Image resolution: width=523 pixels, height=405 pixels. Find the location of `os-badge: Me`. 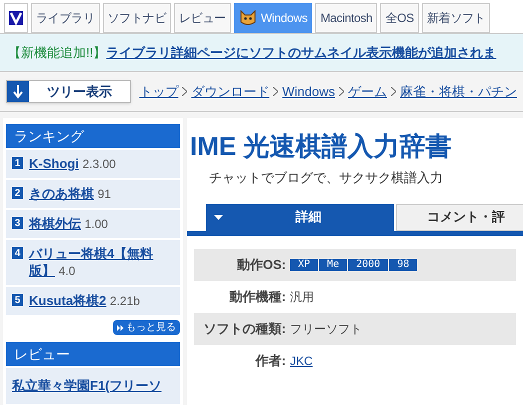

os-badge: Me is located at coordinates (333, 264).